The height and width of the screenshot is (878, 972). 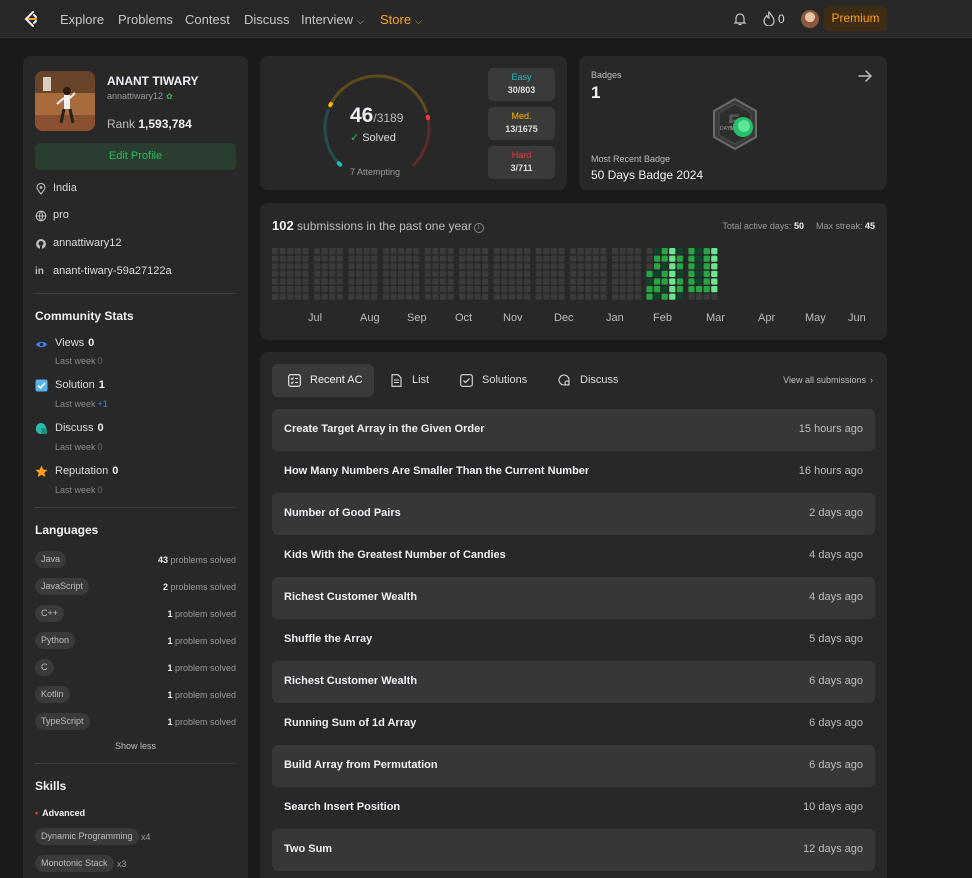 What do you see at coordinates (50, 613) in the screenshot?
I see `lang-tag-cpp: C++` at bounding box center [50, 613].